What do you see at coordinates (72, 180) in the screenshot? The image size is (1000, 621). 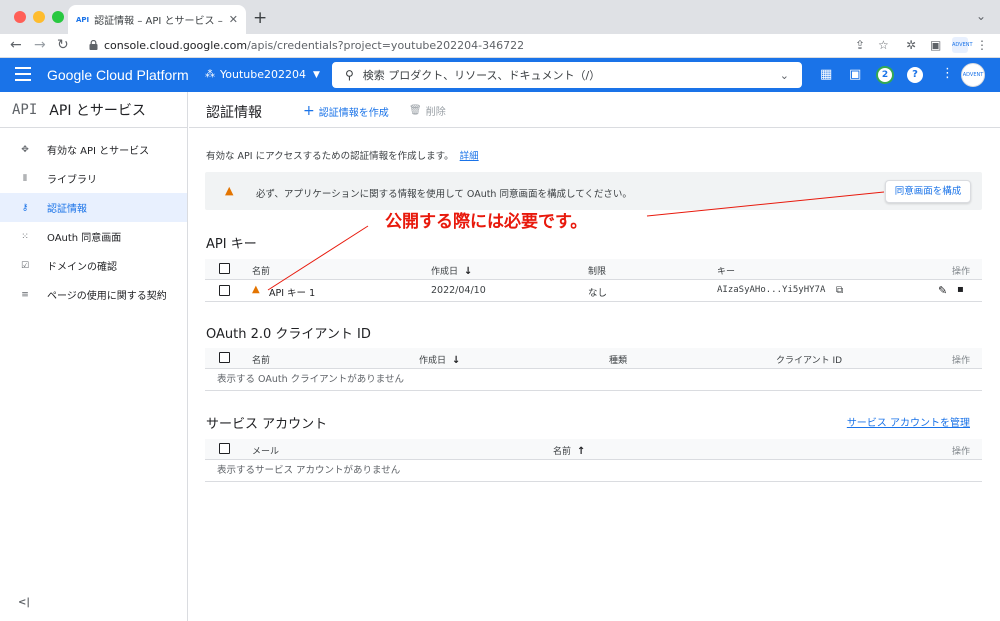 I see `sidebar-item-label: ライブラリ` at bounding box center [72, 180].